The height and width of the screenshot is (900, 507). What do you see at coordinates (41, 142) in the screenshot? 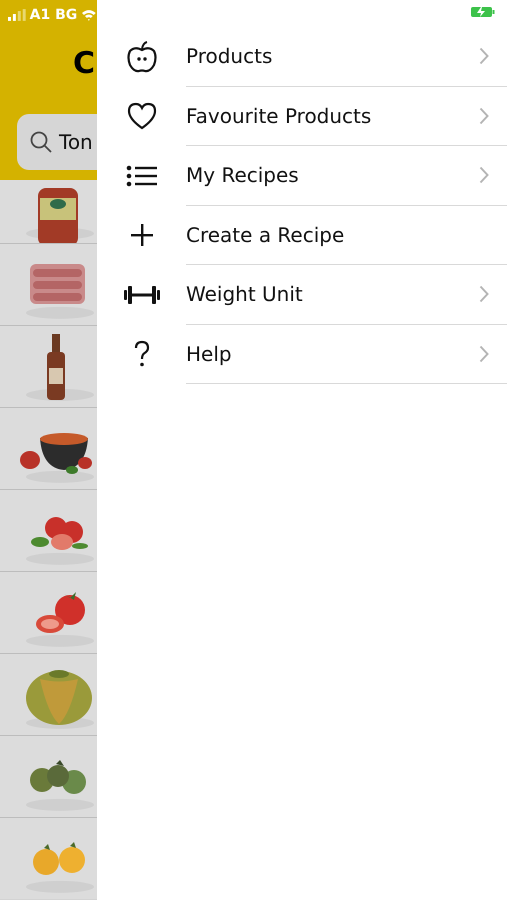
I see `search-icon` at bounding box center [41, 142].